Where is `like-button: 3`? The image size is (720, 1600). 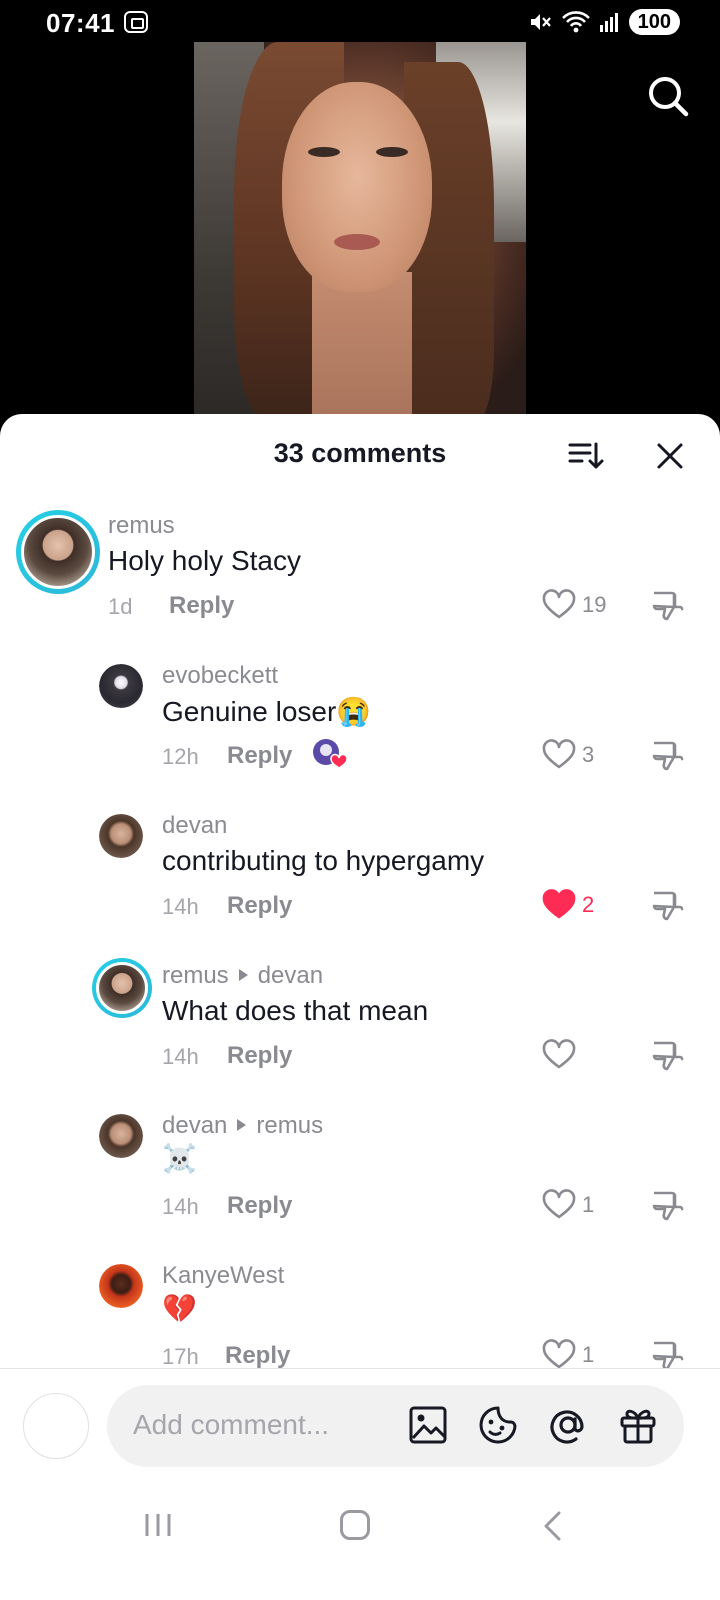 like-button: 3 is located at coordinates (582, 755).